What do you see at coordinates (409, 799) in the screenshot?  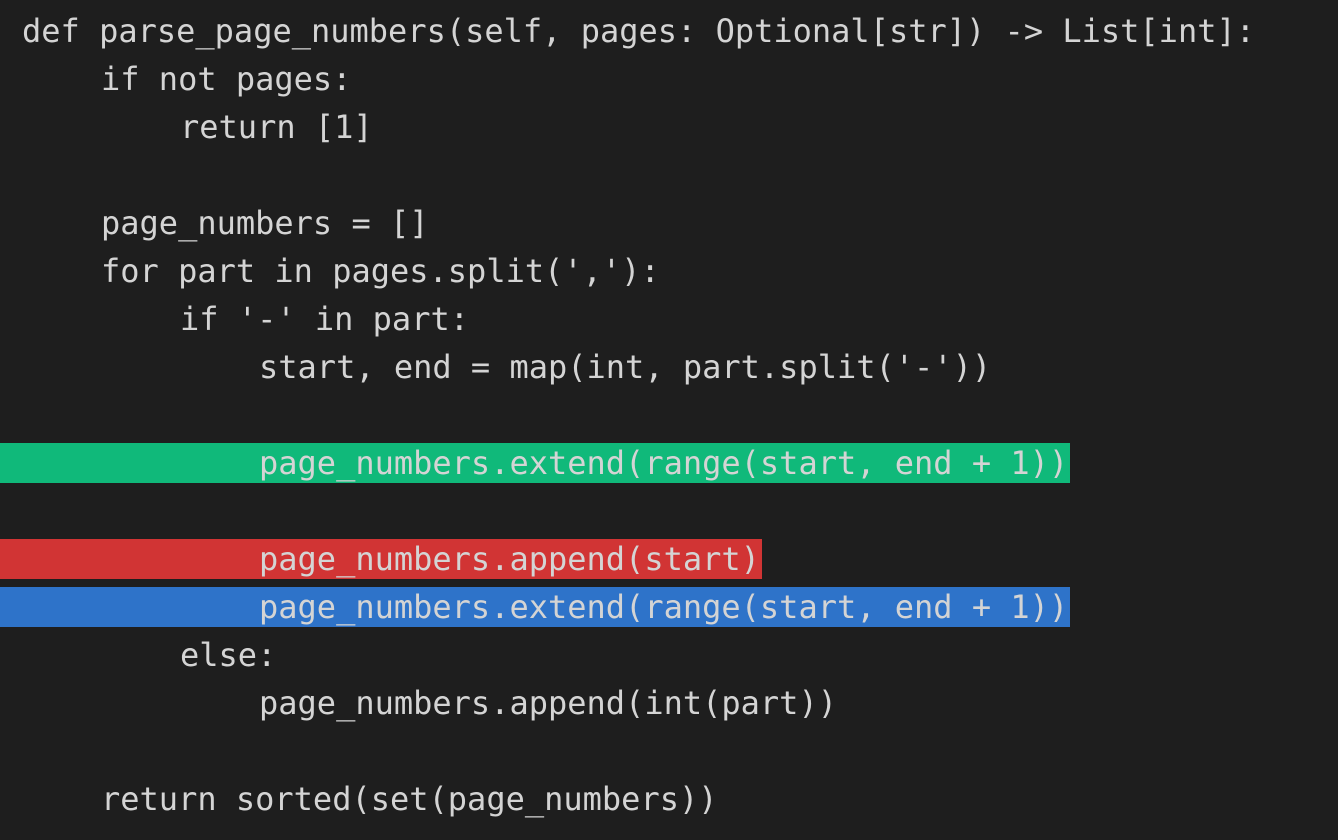 I see `code-line-text: return sorted(set(page_numbers))` at bounding box center [409, 799].